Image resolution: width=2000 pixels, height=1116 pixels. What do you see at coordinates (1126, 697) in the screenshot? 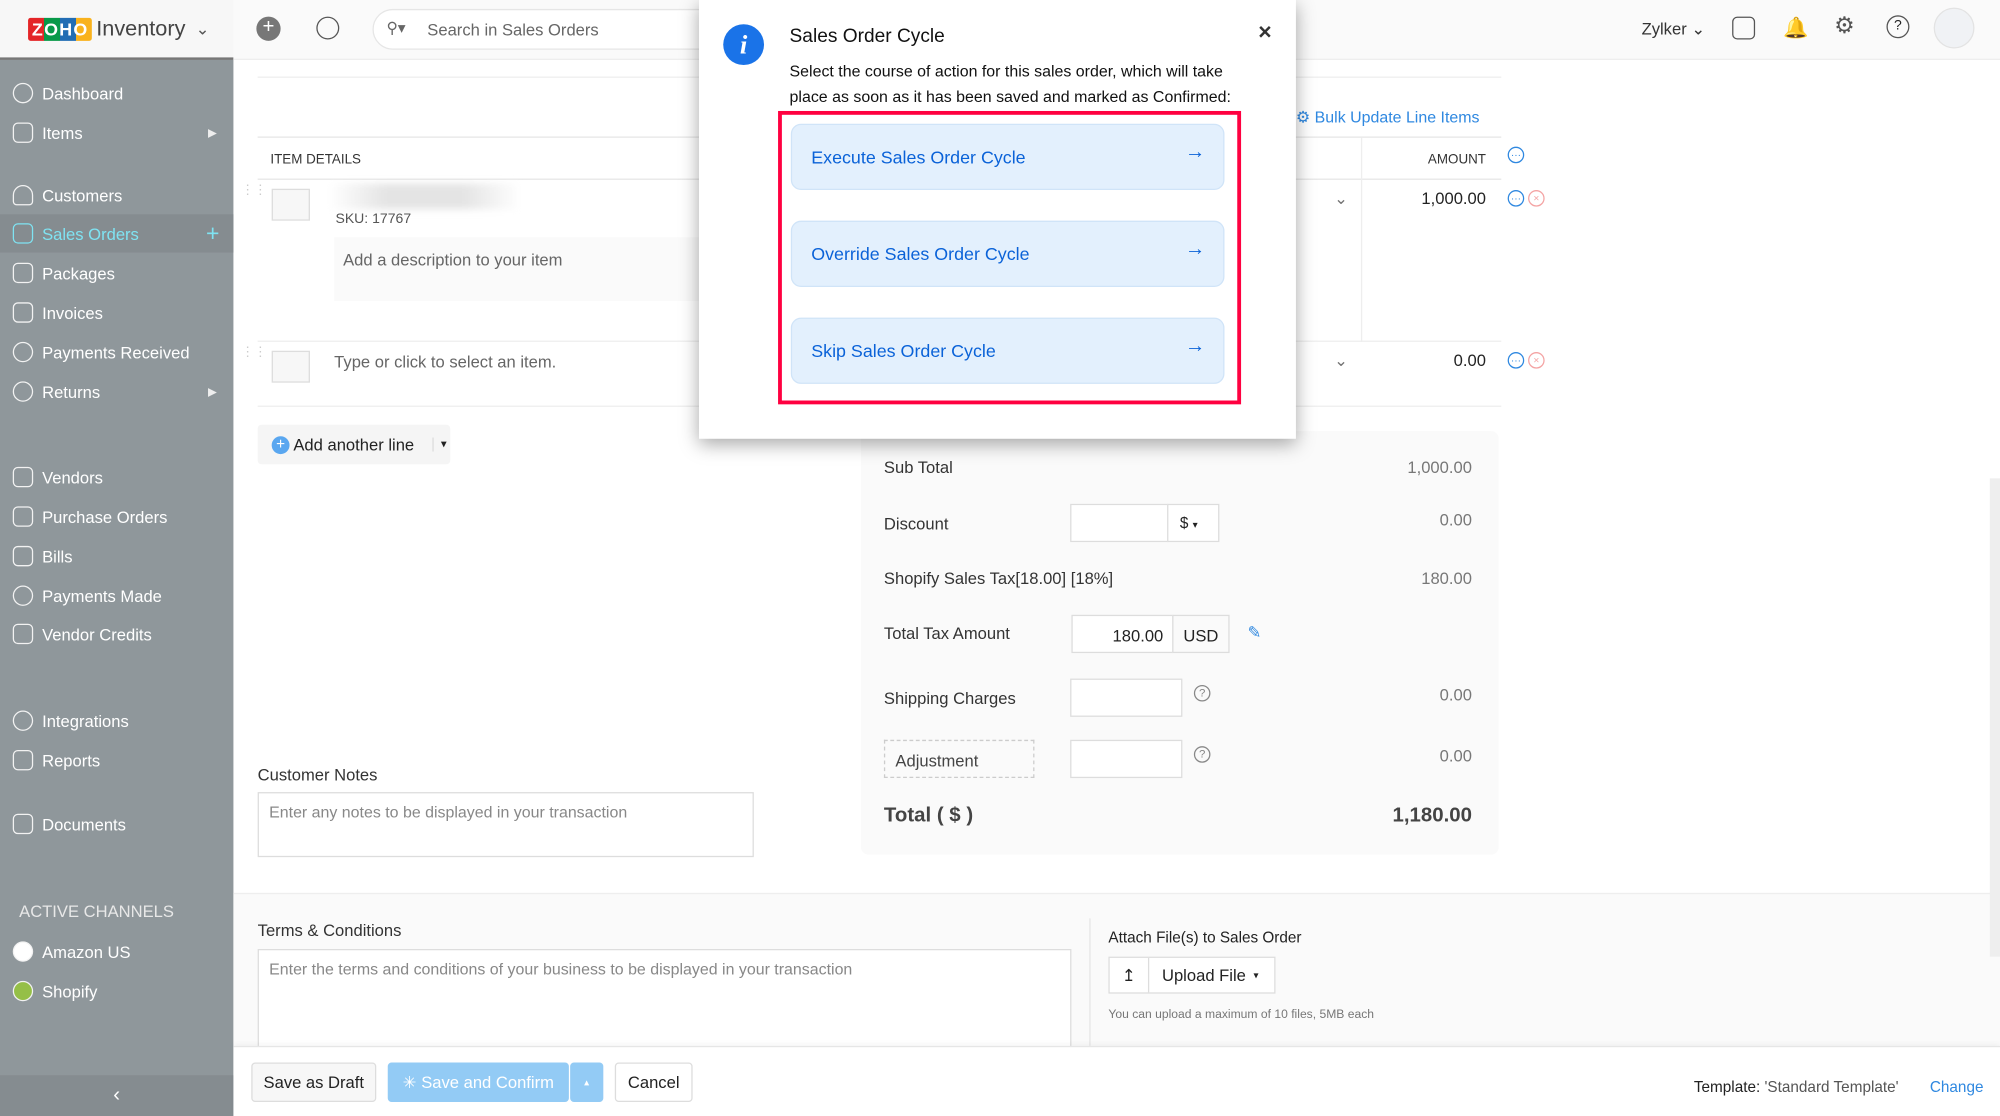
I see `shipping-input` at bounding box center [1126, 697].